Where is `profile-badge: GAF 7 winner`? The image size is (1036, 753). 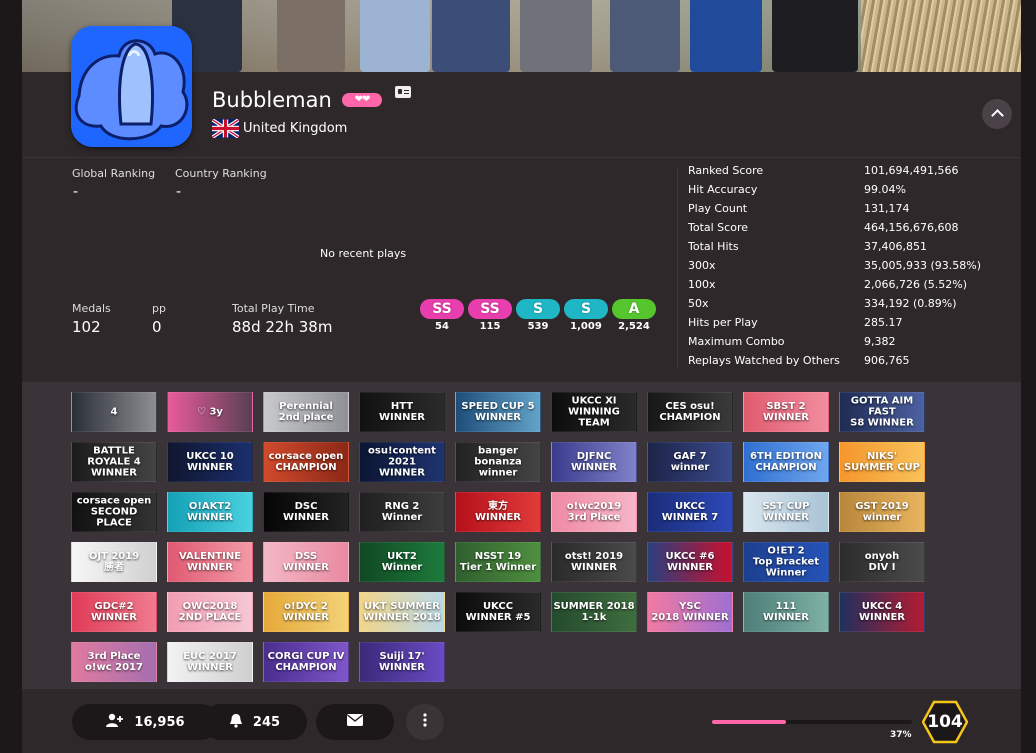
profile-badge: GAF 7 winner is located at coordinates (690, 462).